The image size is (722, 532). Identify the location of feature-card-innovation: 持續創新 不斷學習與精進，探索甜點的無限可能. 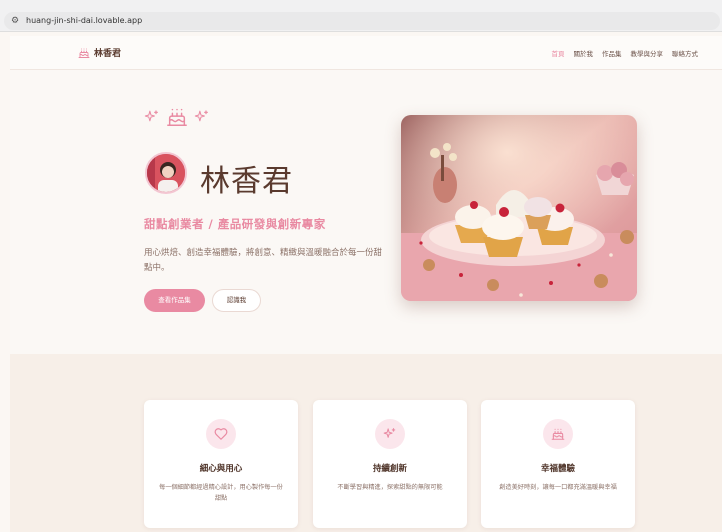
(390, 464).